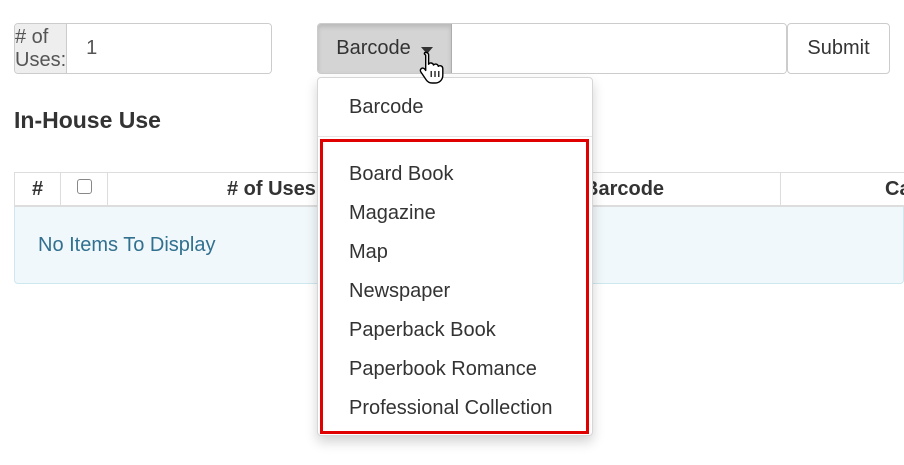 This screenshot has height=465, width=904. What do you see at coordinates (431, 67) in the screenshot?
I see `hand-pointer-cursor-icon` at bounding box center [431, 67].